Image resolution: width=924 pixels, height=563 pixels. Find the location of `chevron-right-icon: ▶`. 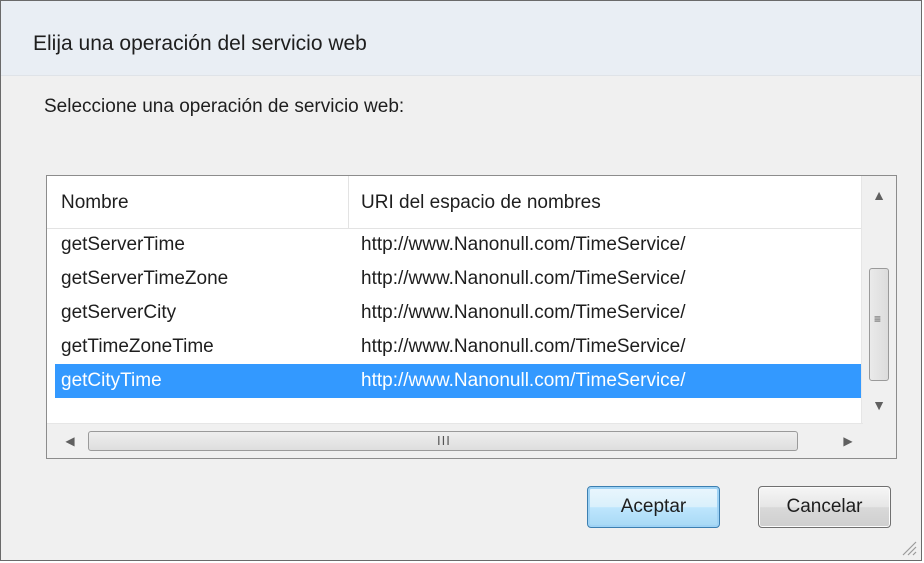

chevron-right-icon: ▶ is located at coordinates (848, 441).